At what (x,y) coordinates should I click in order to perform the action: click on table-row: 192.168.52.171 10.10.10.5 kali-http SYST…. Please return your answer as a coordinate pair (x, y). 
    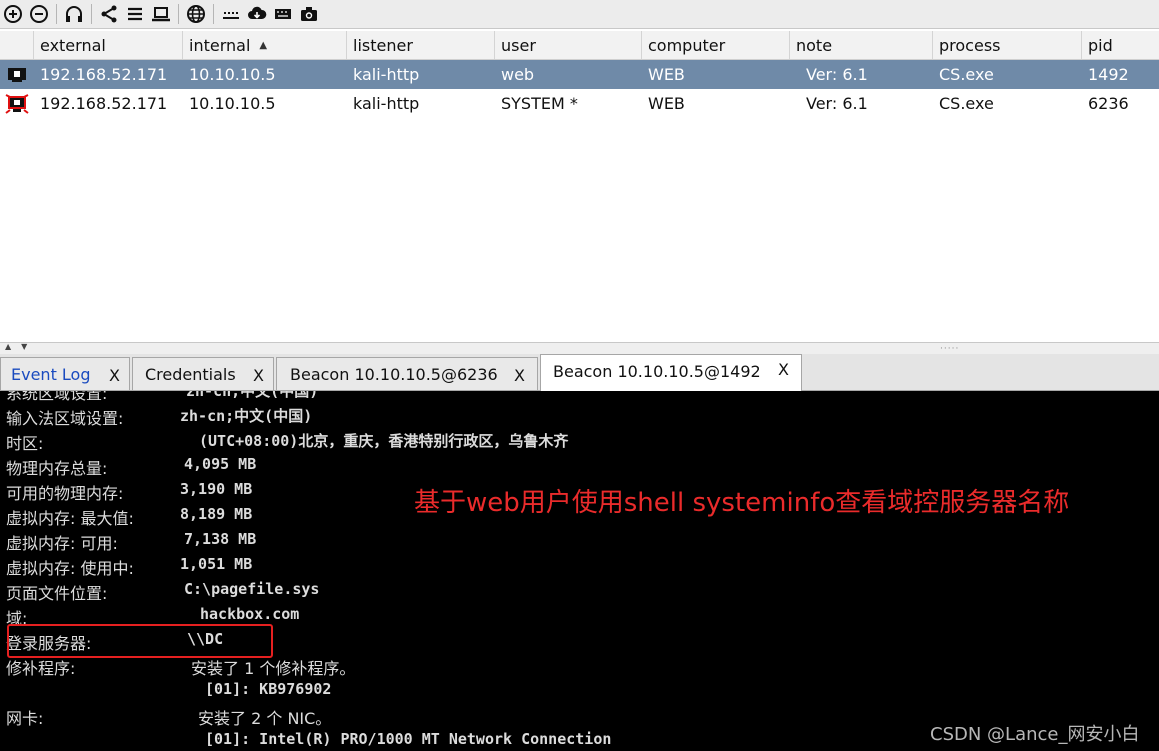
    Looking at the image, I should click on (579, 103).